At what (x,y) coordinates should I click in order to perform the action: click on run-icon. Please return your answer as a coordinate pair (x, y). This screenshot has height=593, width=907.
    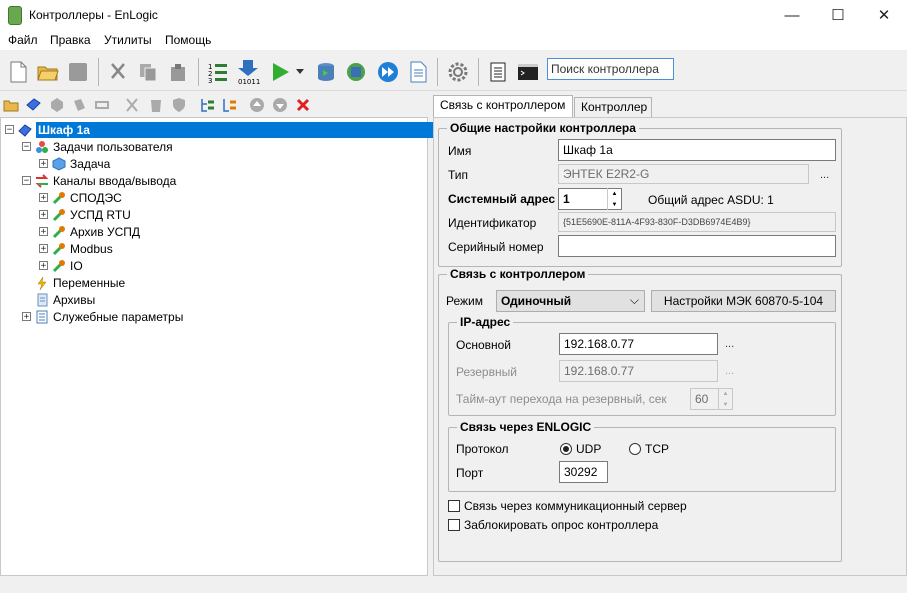
    Looking at the image, I should click on (280, 72).